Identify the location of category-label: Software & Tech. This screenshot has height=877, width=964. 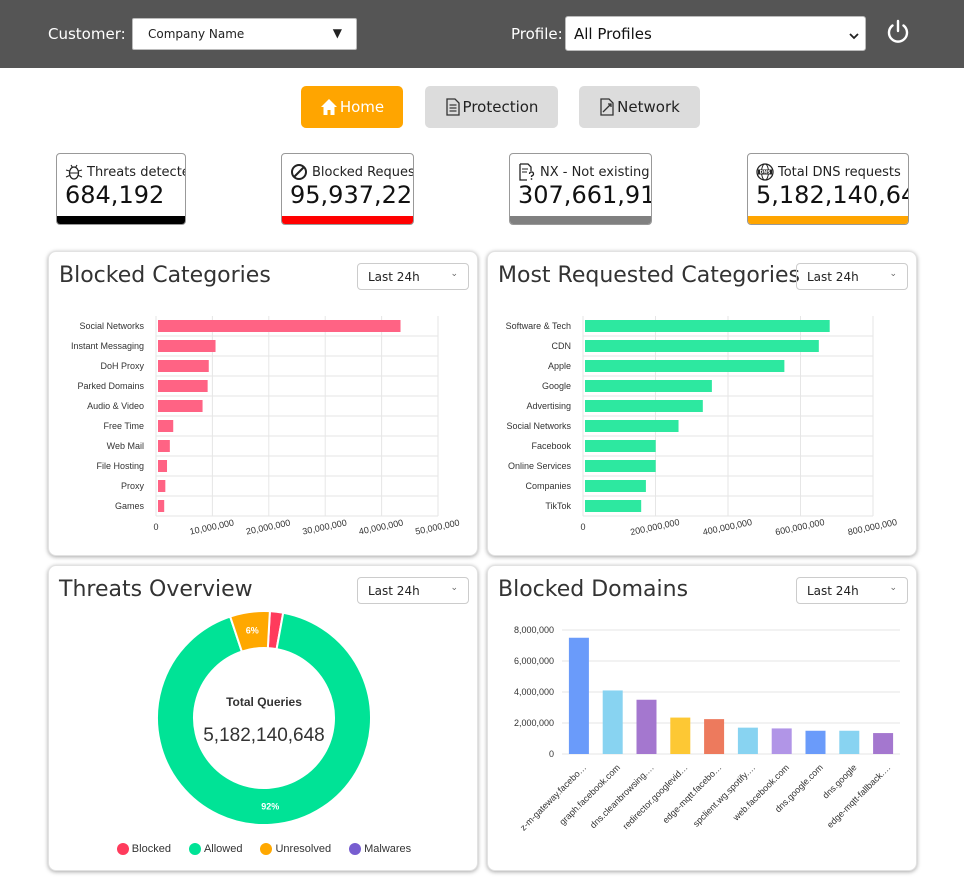
(538, 326).